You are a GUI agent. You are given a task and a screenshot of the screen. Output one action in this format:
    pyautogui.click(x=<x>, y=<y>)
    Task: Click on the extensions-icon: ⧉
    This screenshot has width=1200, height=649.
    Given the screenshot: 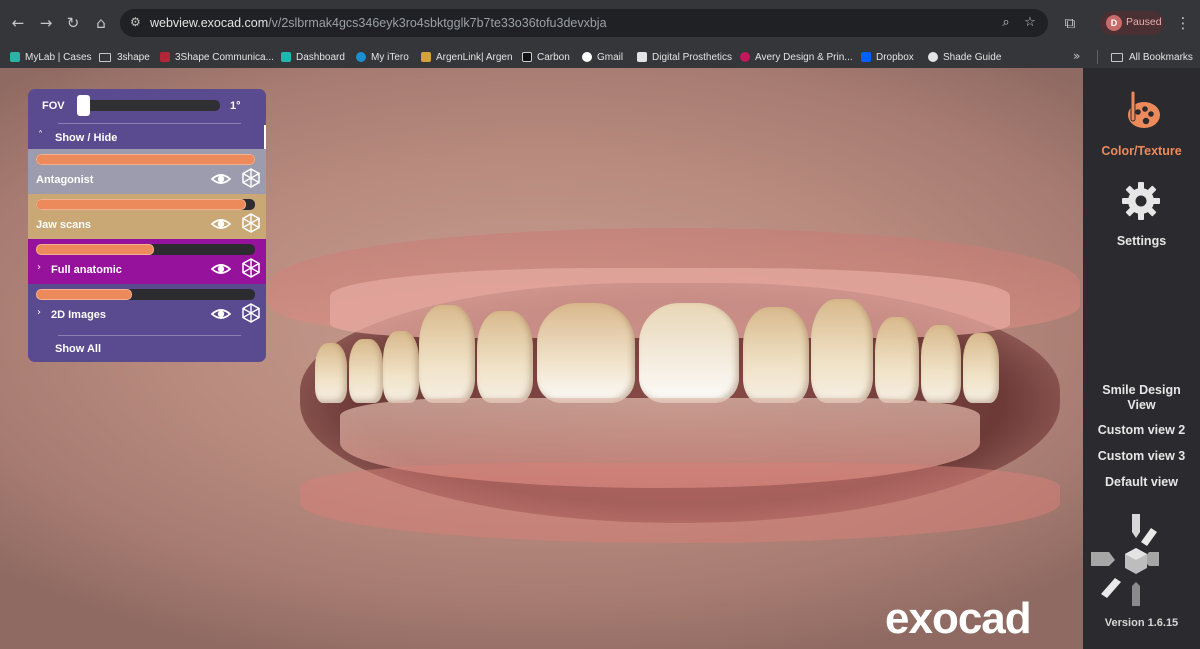 What is the action you would take?
    pyautogui.click(x=1070, y=23)
    